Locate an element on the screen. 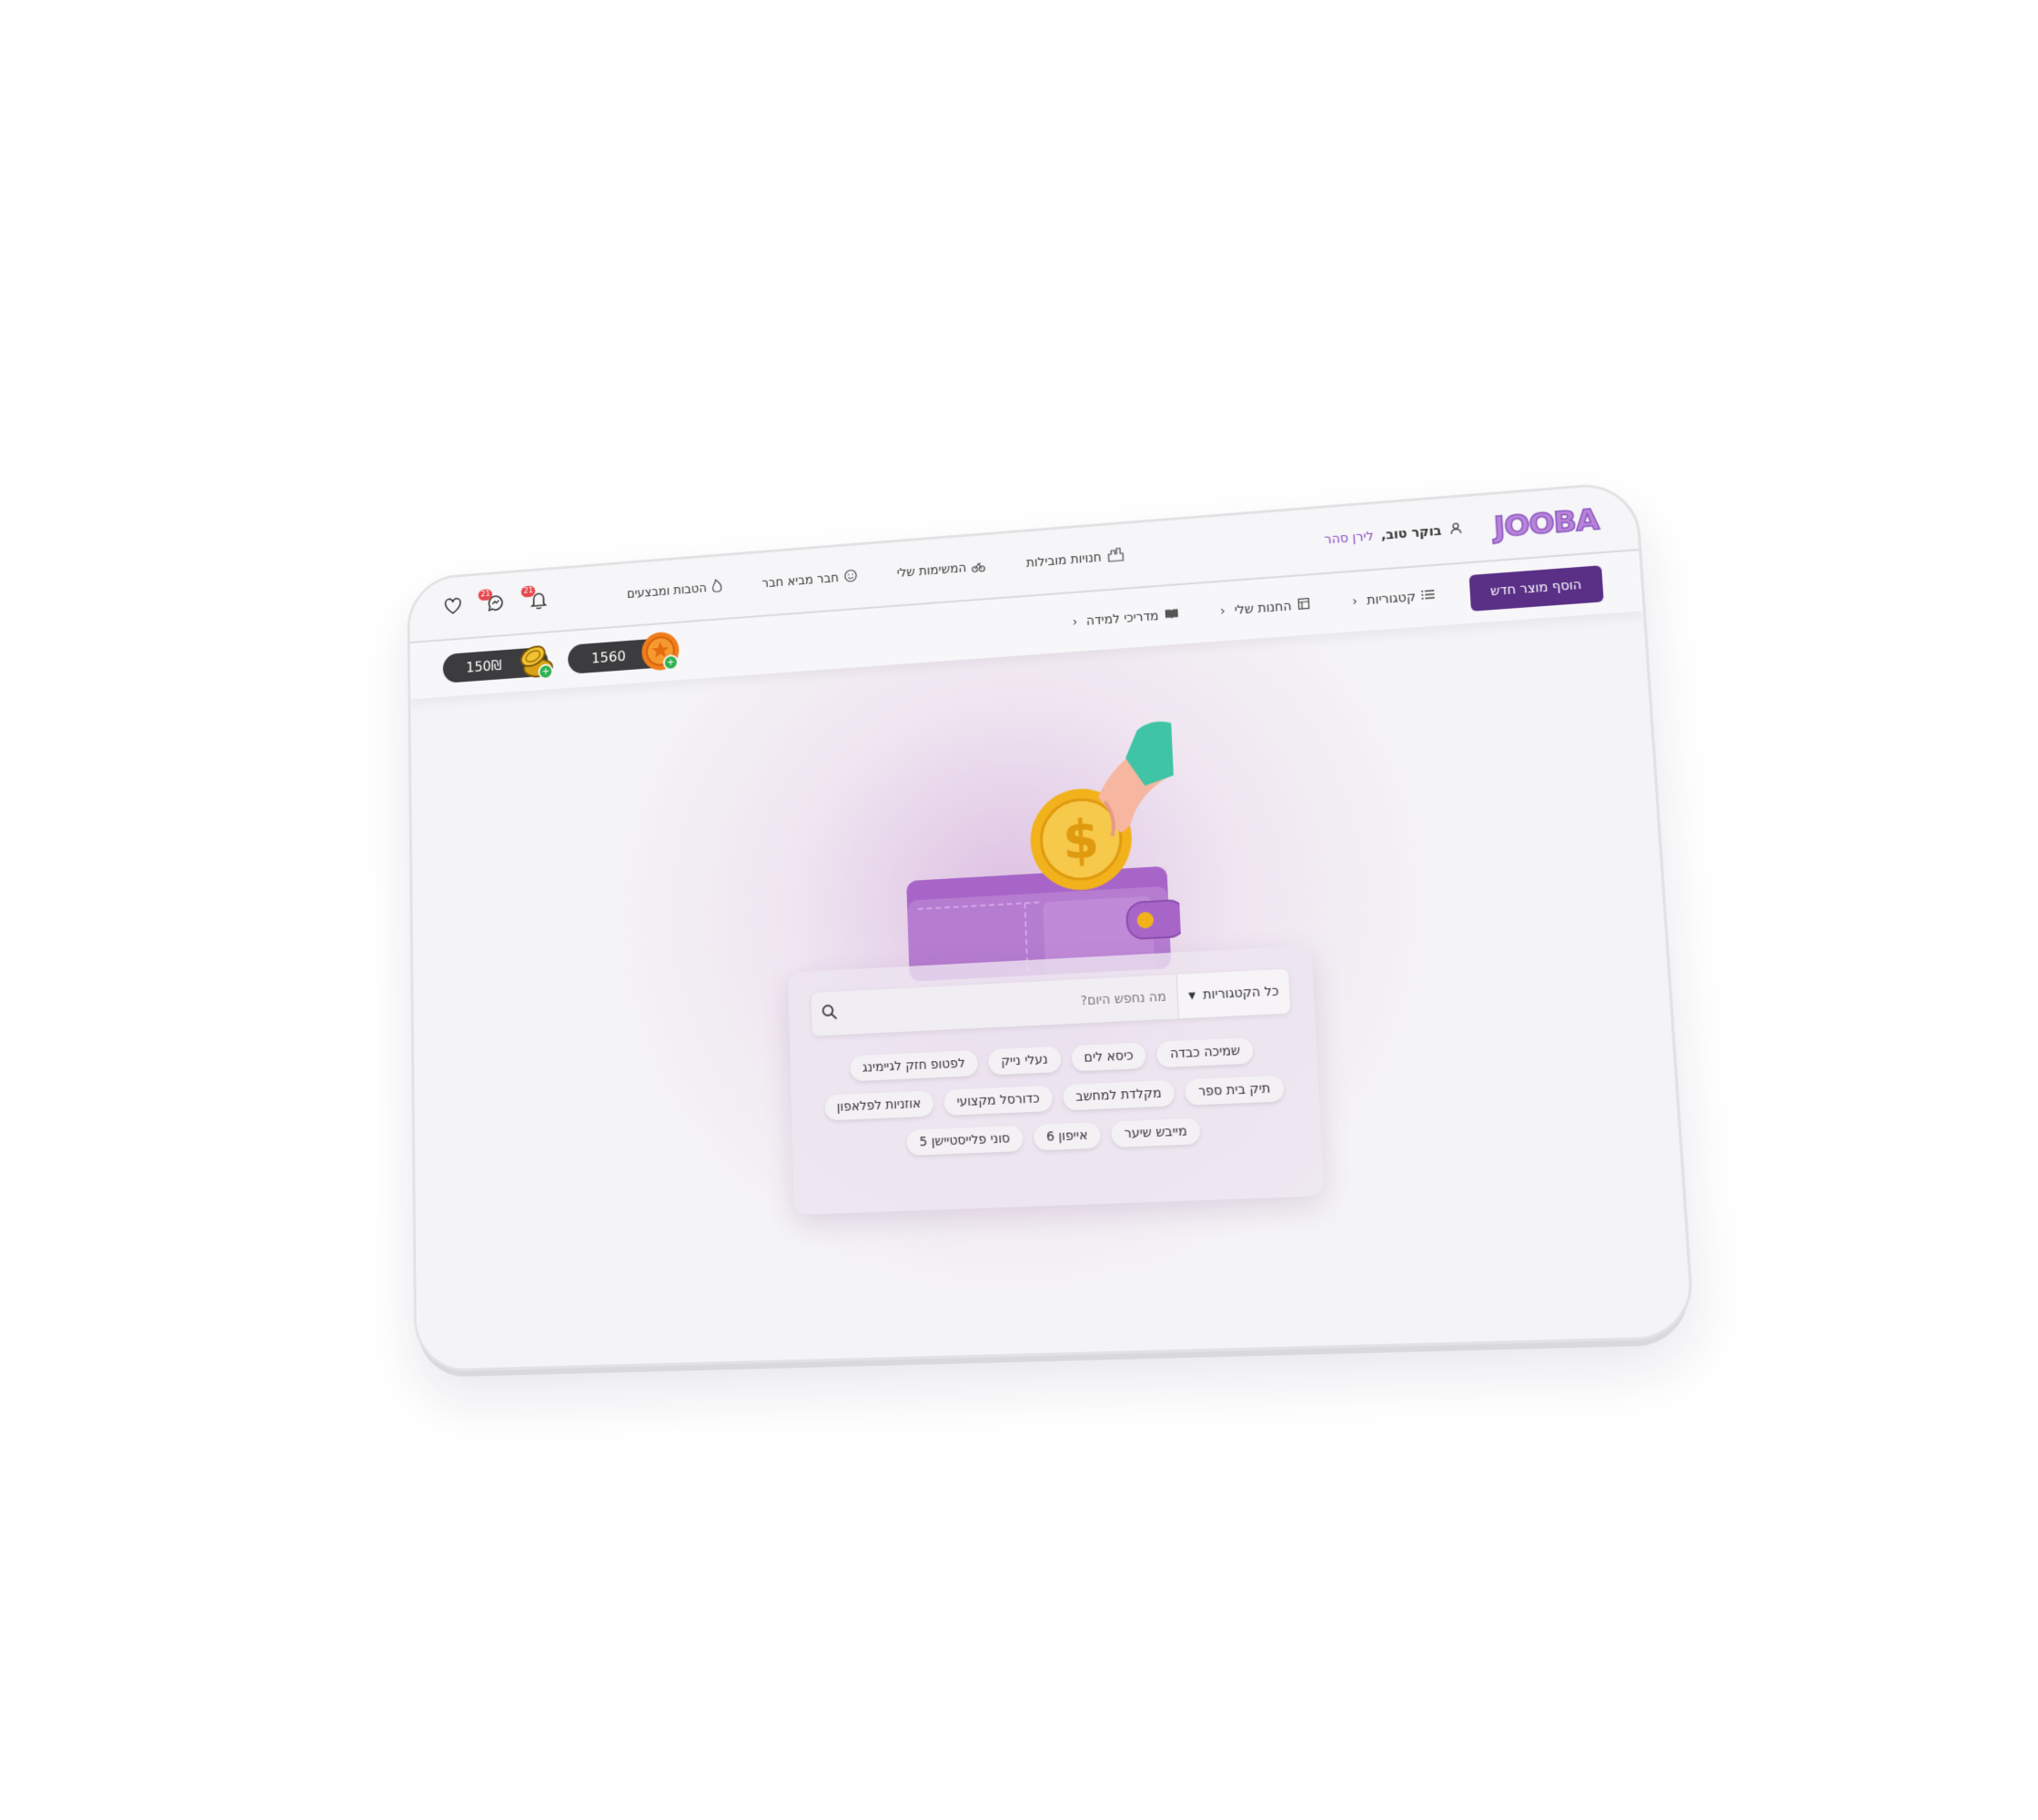 This screenshot has width=2038, height=1820. greeting-text: בוקר טוב, is located at coordinates (1410, 533).